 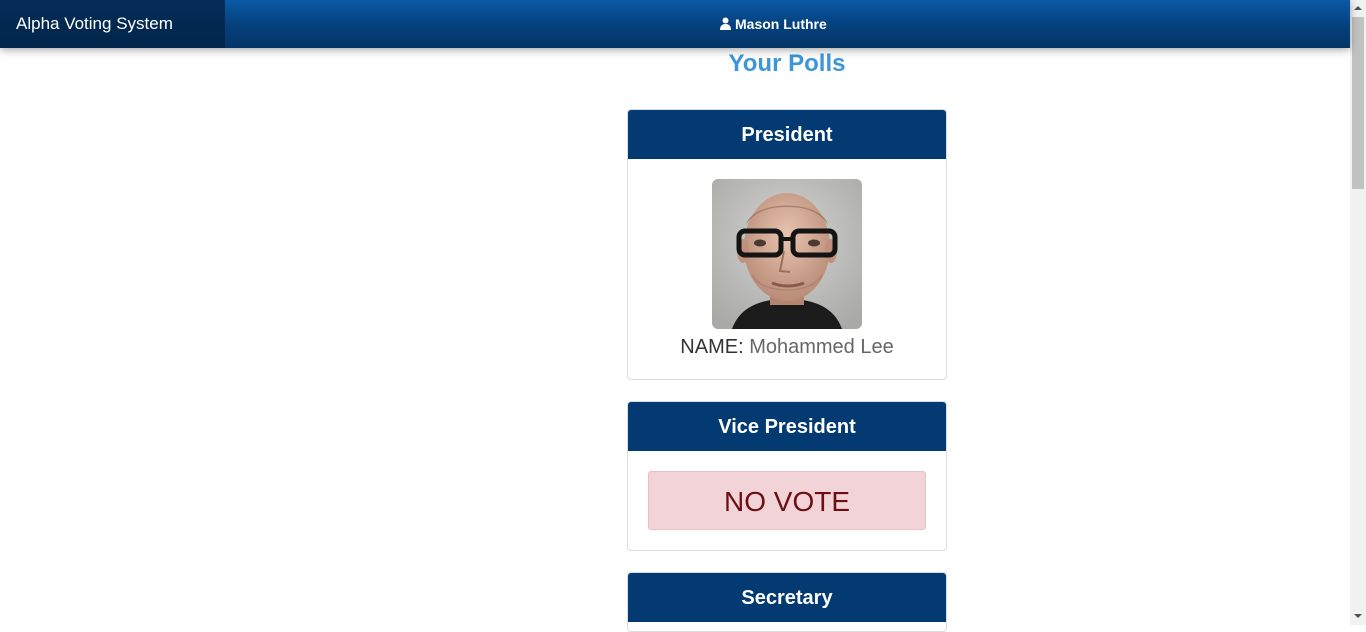 What do you see at coordinates (712, 347) in the screenshot?
I see `candidate-name-label: NAME:` at bounding box center [712, 347].